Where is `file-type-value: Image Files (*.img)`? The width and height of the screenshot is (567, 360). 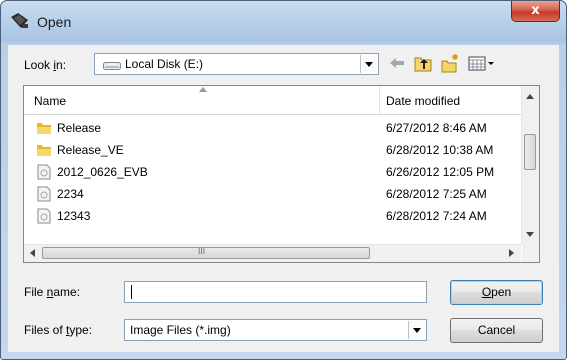
file-type-value: Image Files (*.img) is located at coordinates (180, 330).